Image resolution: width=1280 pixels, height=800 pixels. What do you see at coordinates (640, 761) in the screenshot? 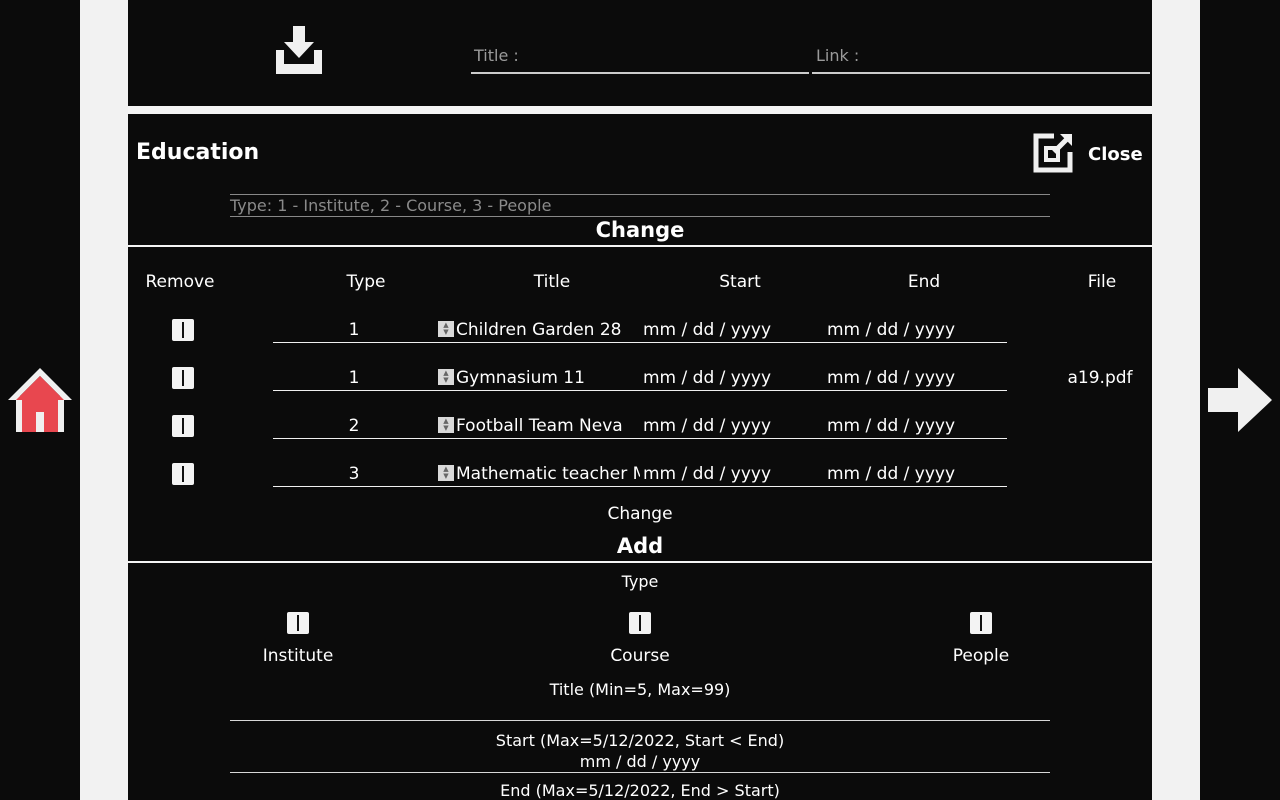
I see `add-start-date: mm / dd / yyyy` at bounding box center [640, 761].